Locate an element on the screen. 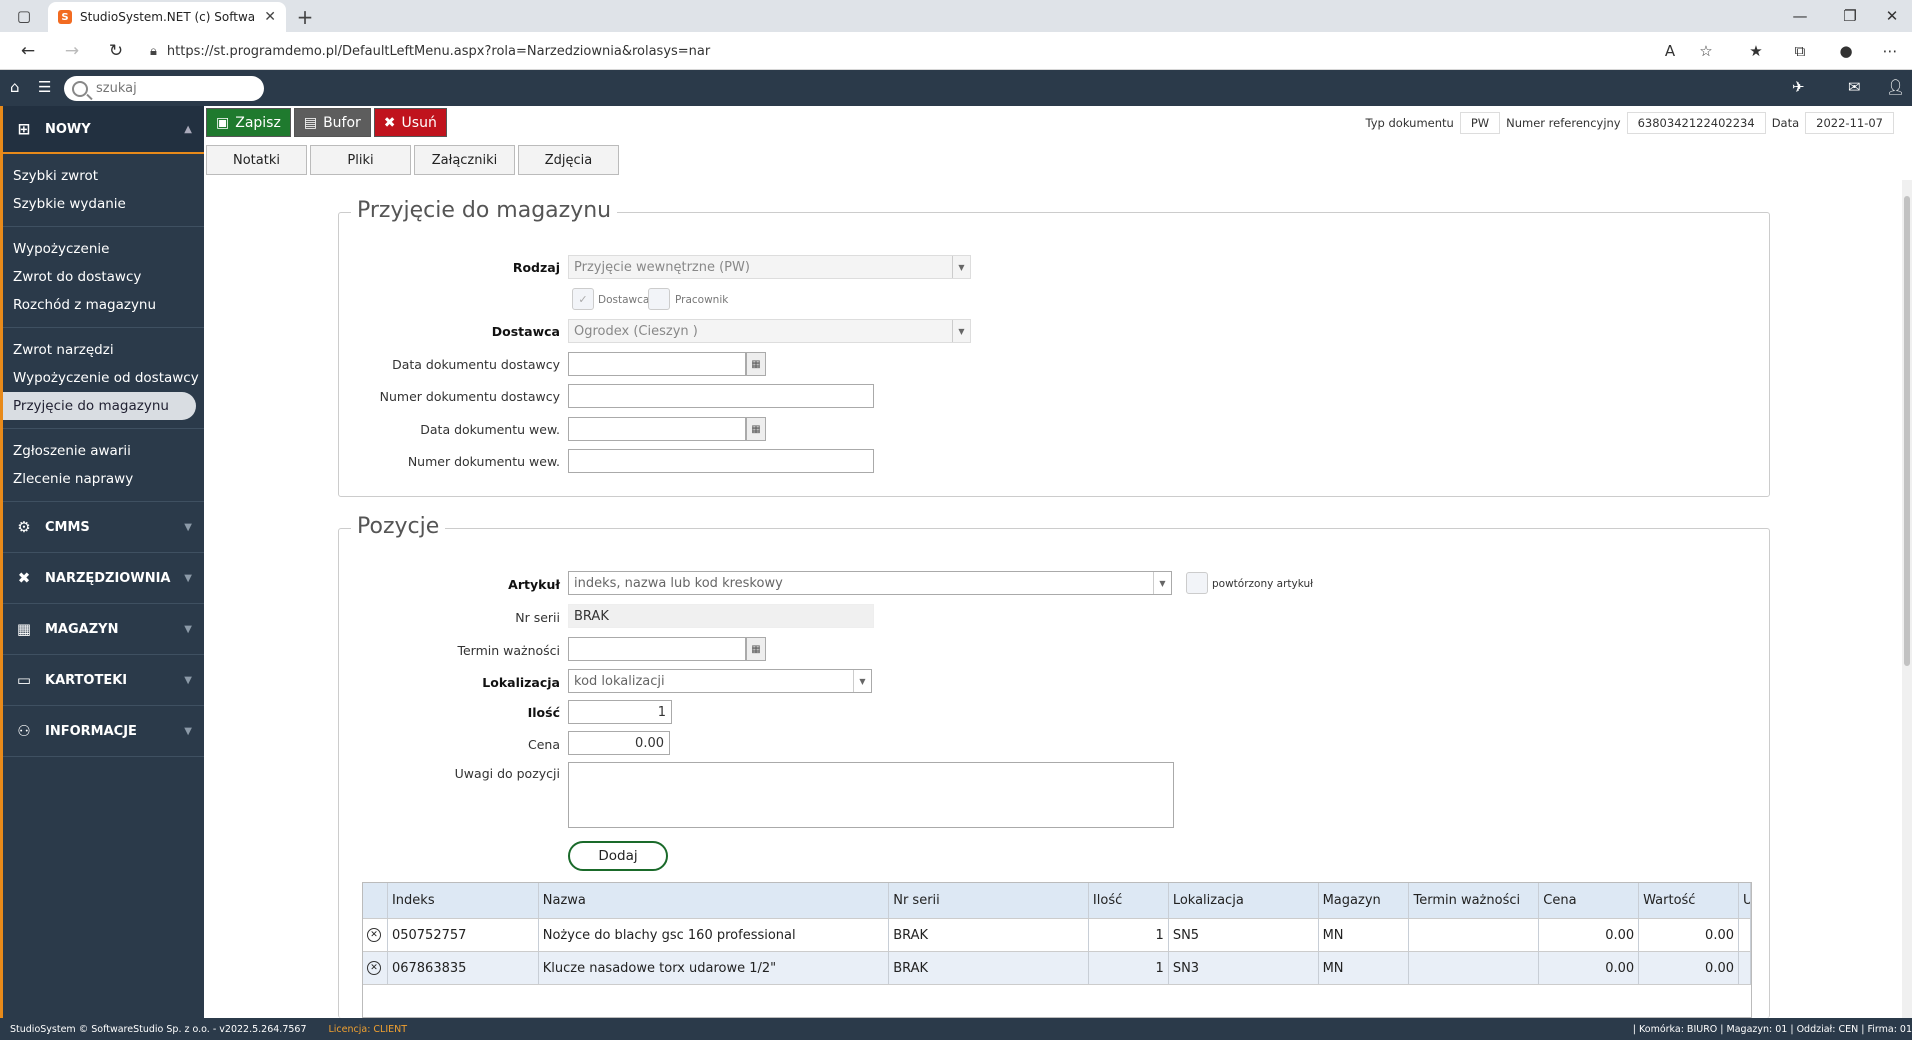  plane-icon: ✈ is located at coordinates (1798, 87).